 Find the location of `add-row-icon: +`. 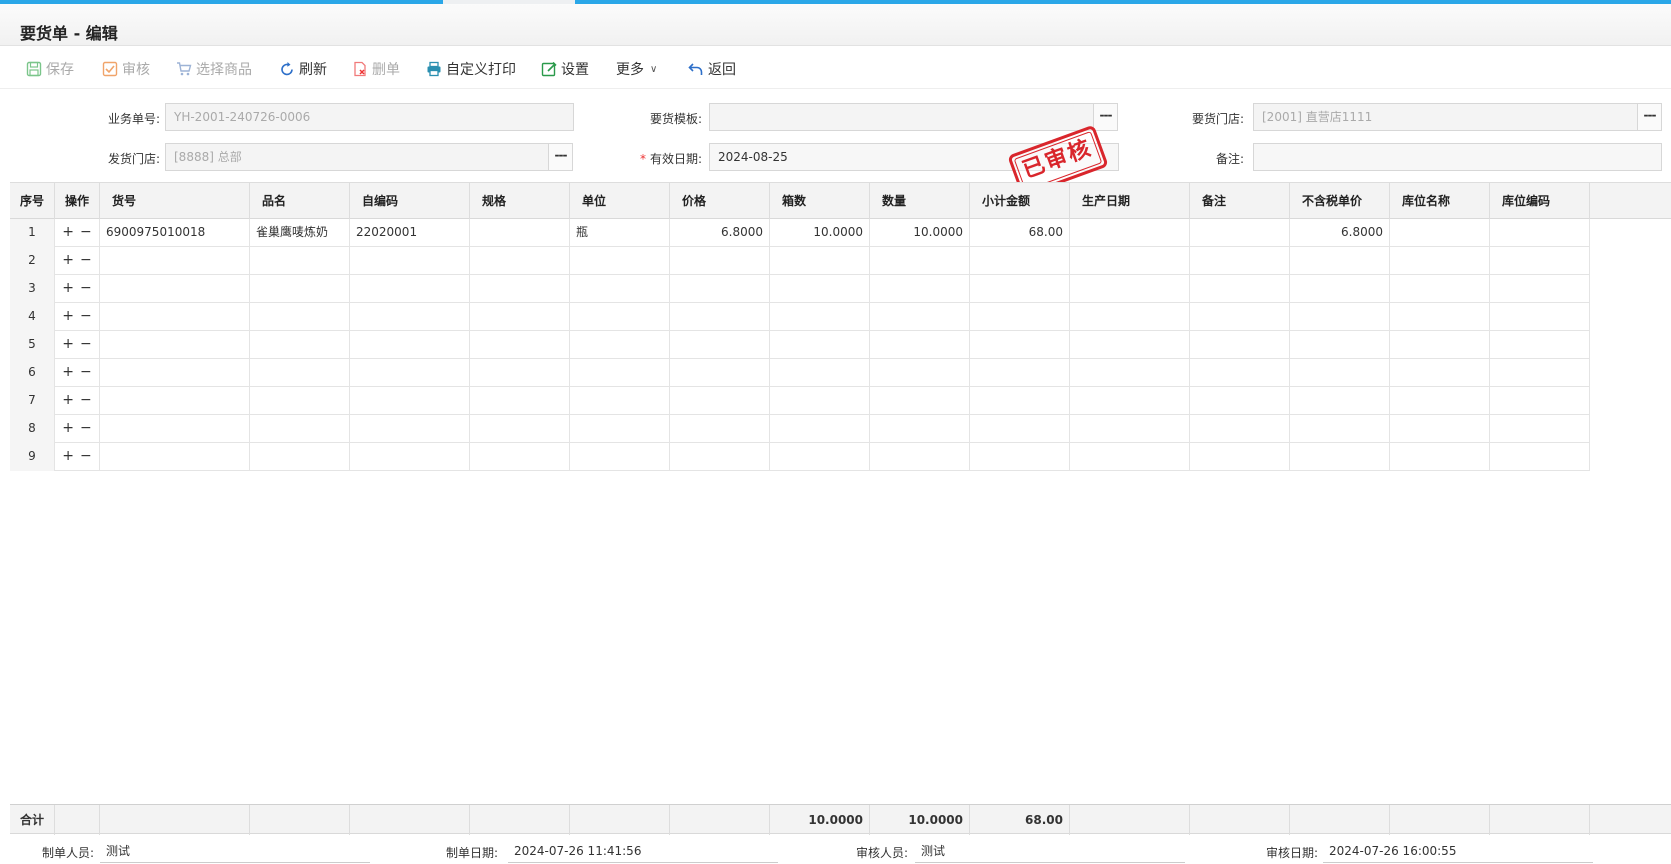

add-row-icon: + is located at coordinates (68, 232).